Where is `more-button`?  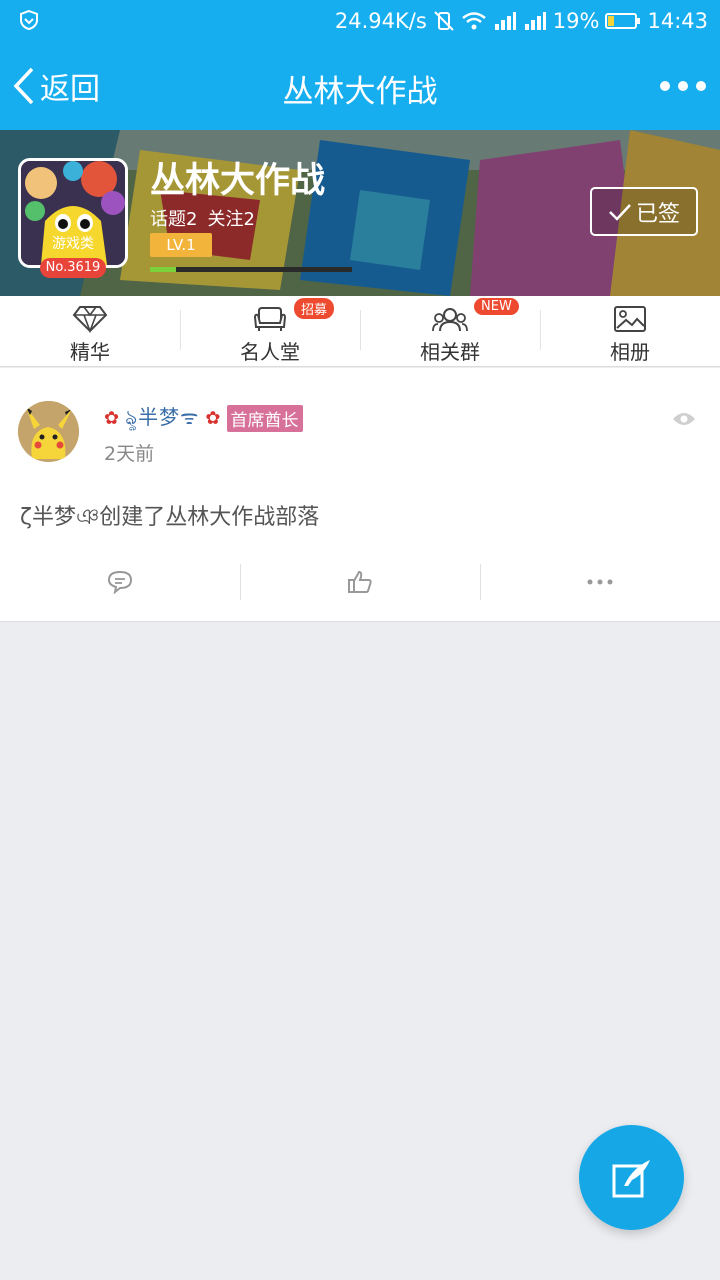
more-button is located at coordinates (600, 582).